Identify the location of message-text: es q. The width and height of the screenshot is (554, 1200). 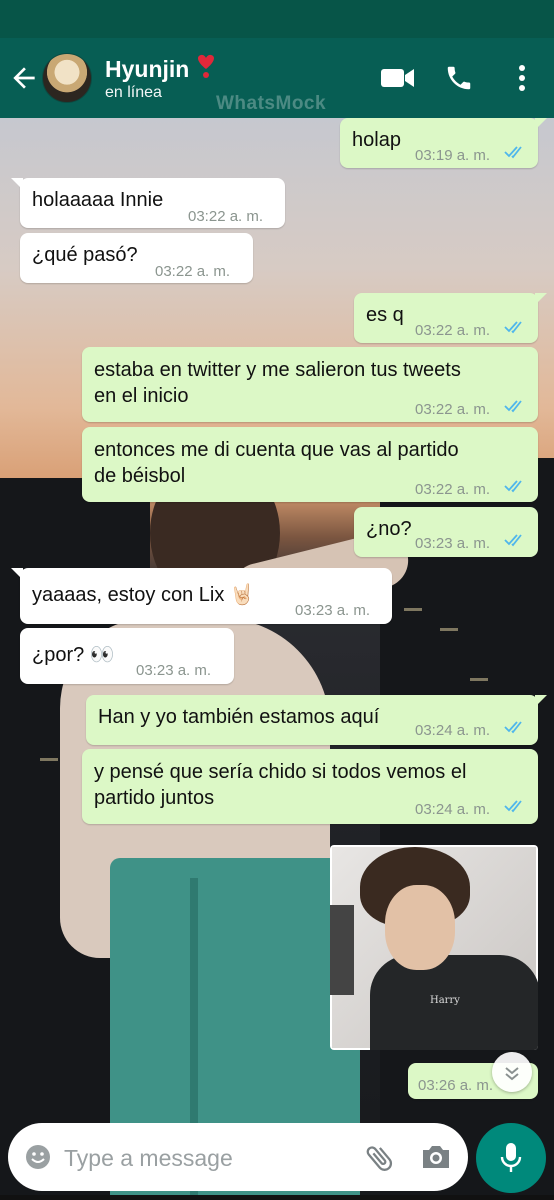
(385, 315).